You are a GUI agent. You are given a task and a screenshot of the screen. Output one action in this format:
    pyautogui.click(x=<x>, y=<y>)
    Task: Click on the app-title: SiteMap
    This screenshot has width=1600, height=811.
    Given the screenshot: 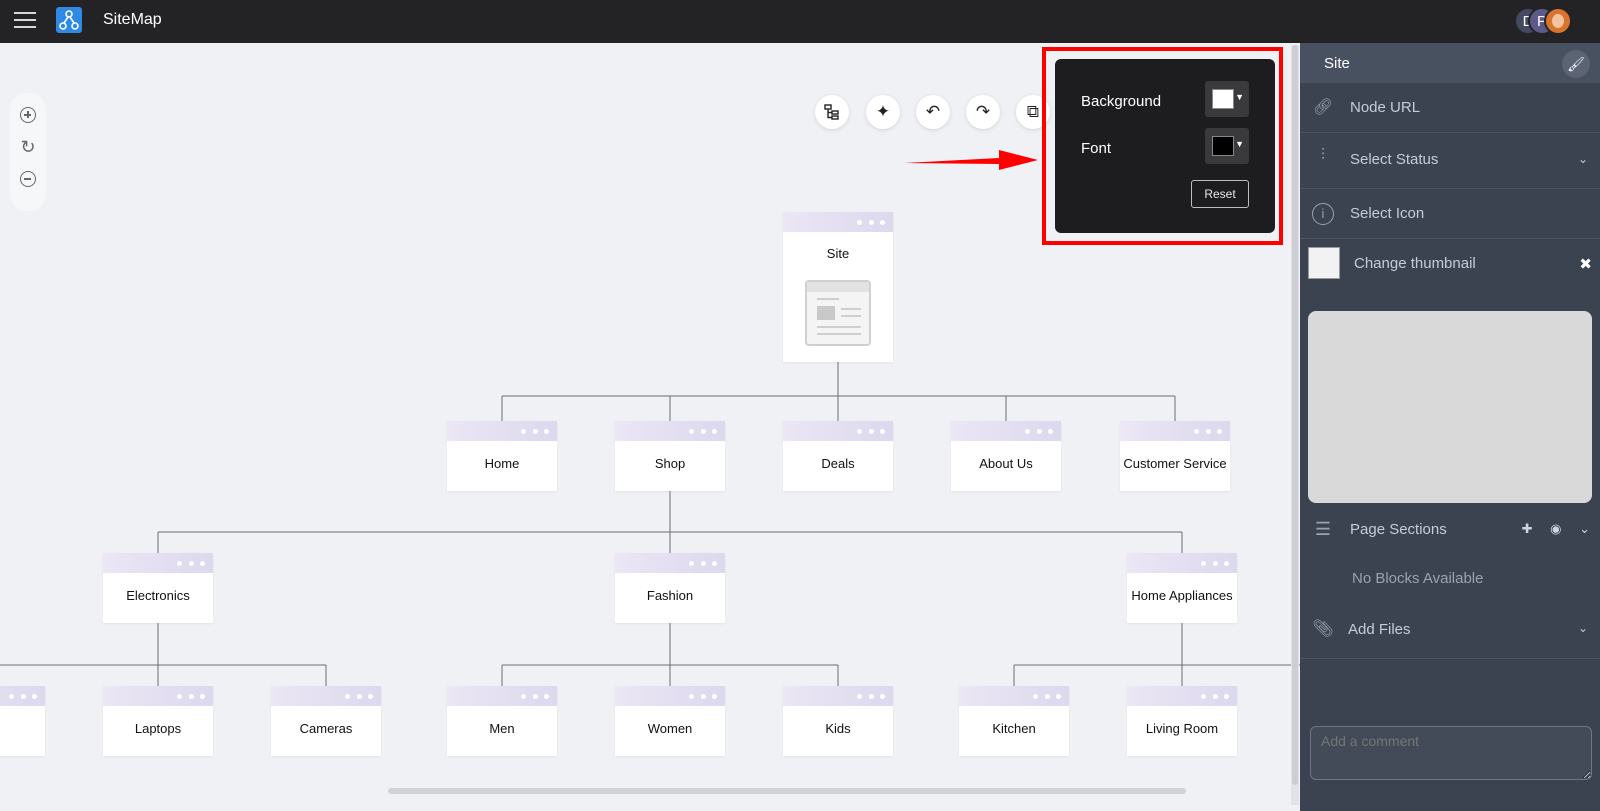 What is the action you would take?
    pyautogui.click(x=132, y=19)
    